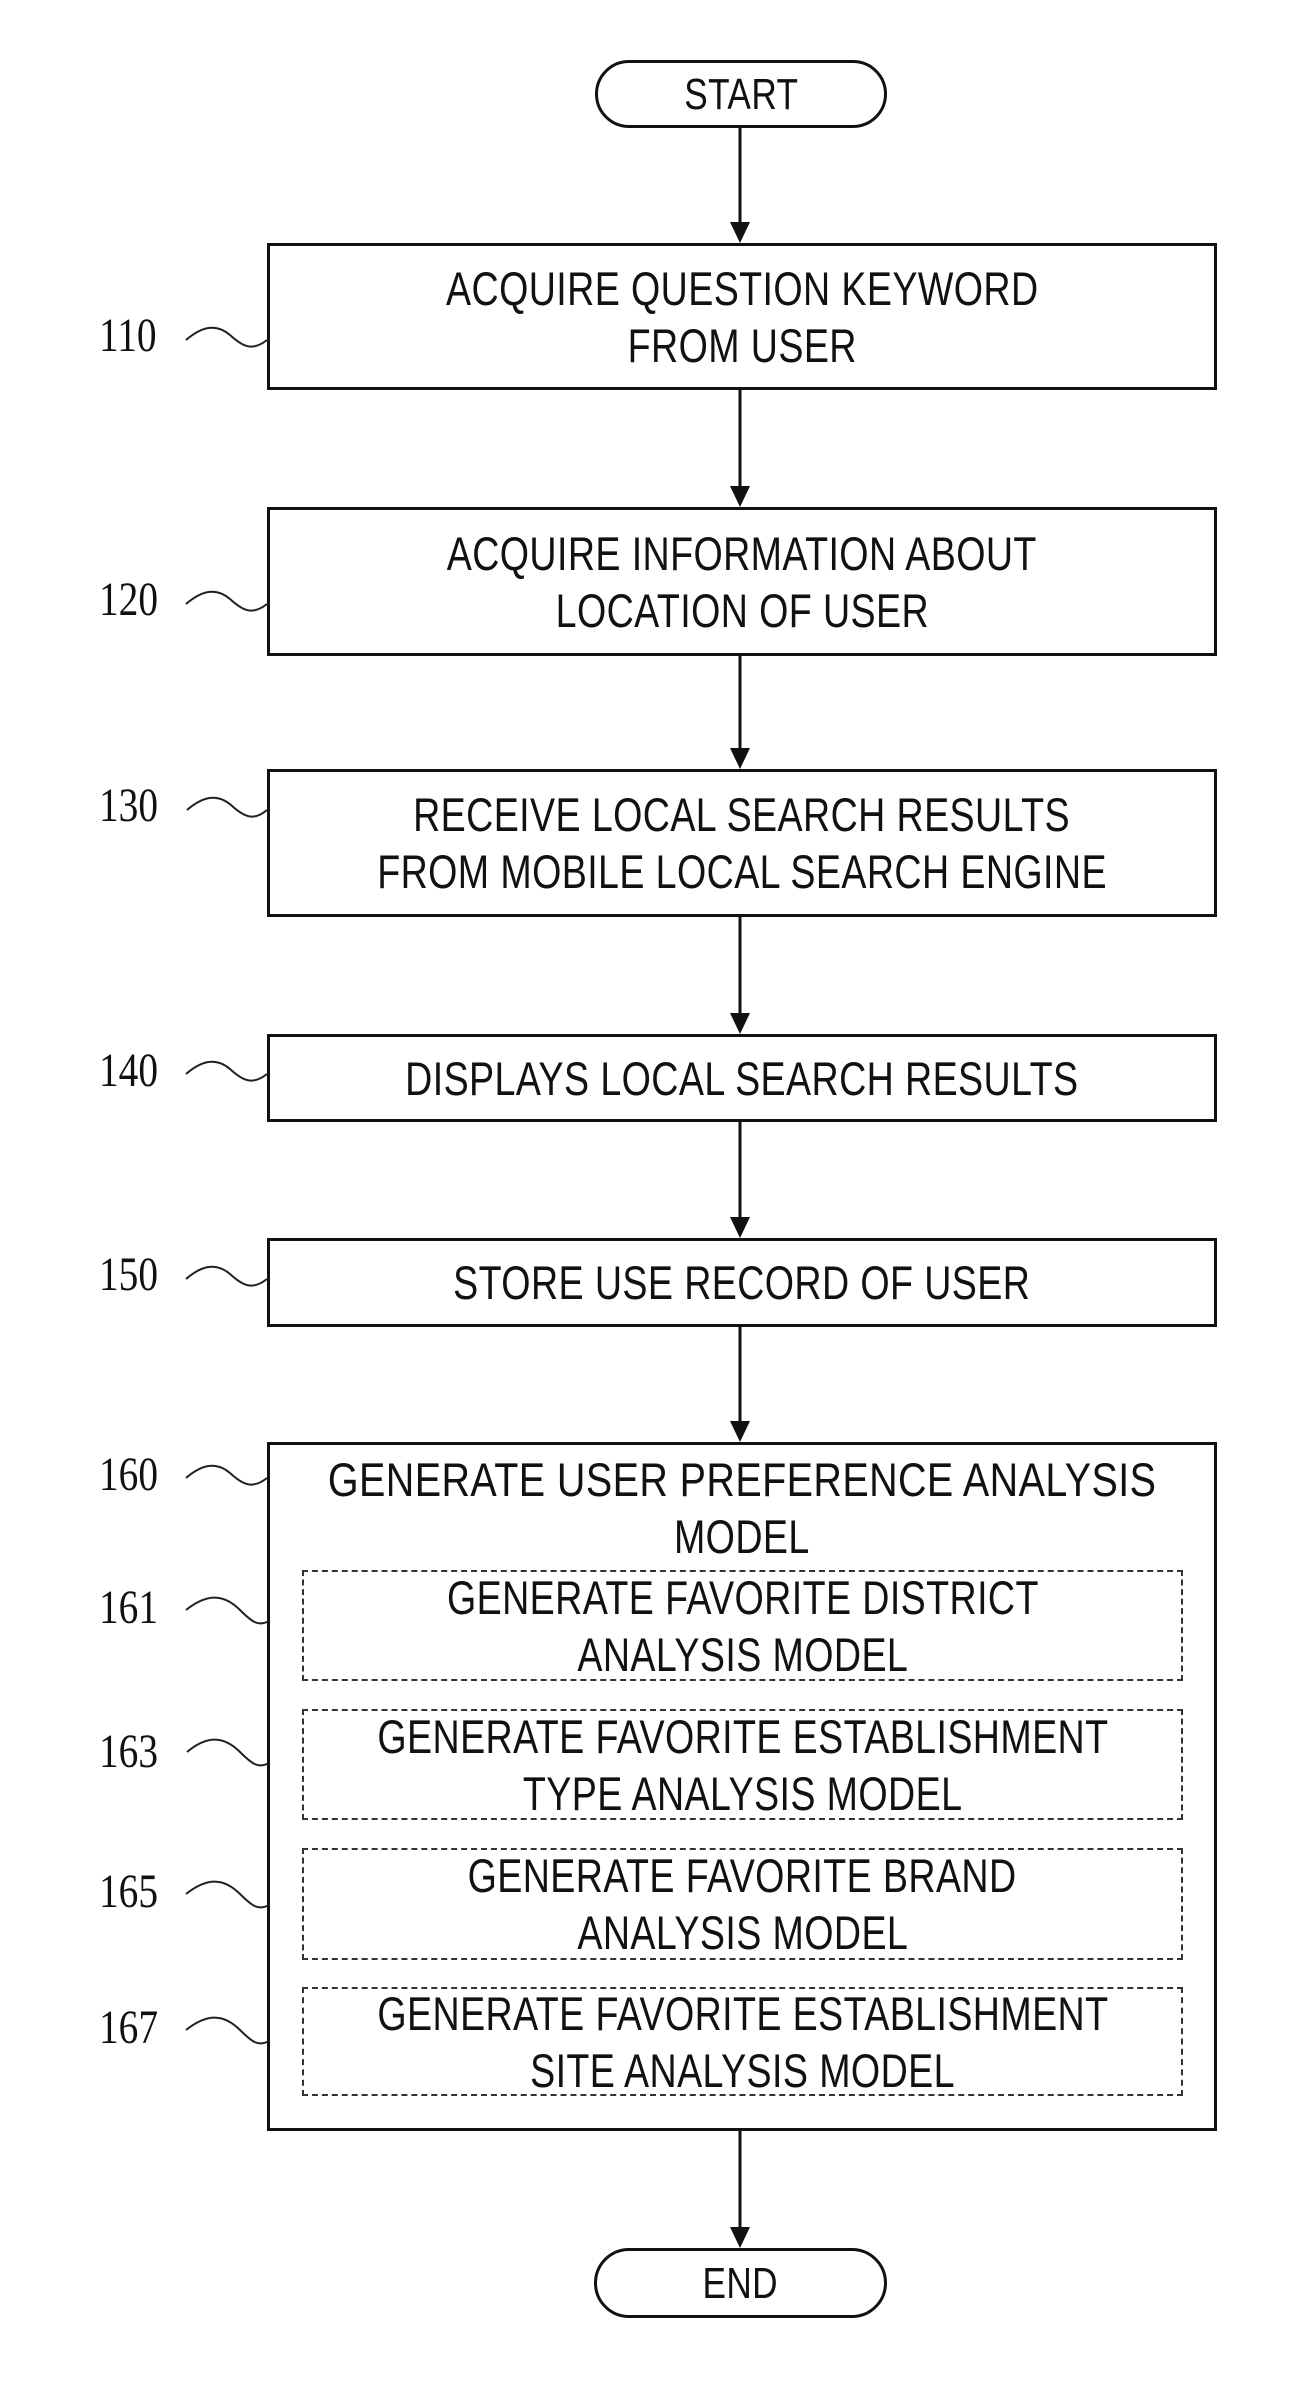 The height and width of the screenshot is (2408, 1304). What do you see at coordinates (129, 1607) in the screenshot?
I see `ref-label-161: 161` at bounding box center [129, 1607].